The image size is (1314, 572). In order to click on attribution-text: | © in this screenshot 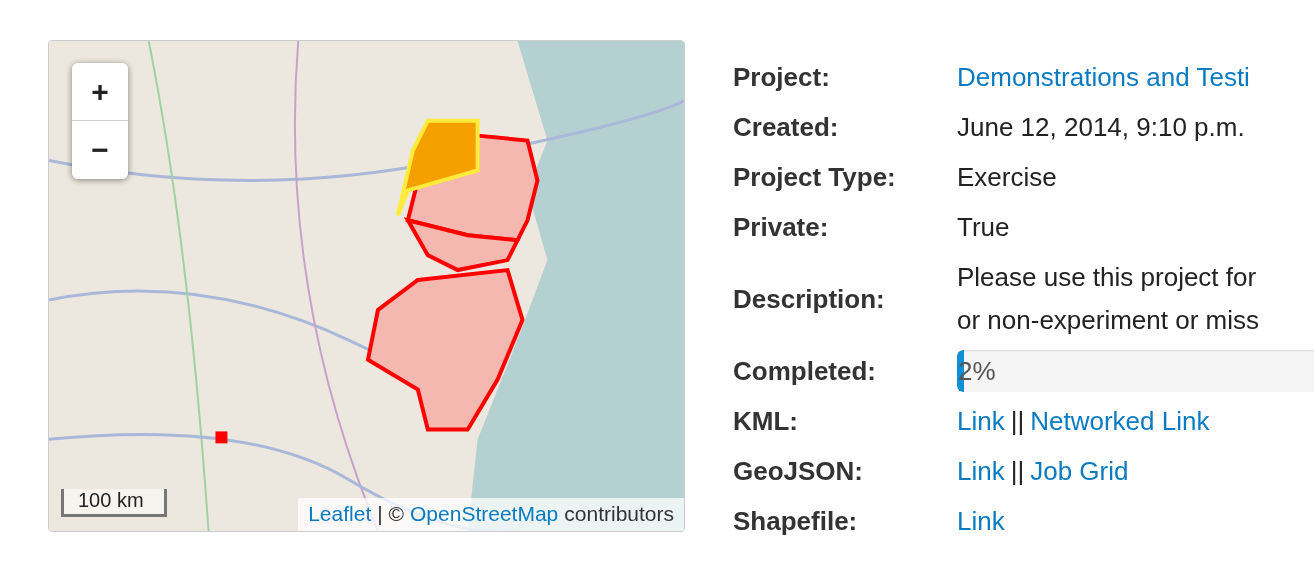, I will do `click(390, 514)`.